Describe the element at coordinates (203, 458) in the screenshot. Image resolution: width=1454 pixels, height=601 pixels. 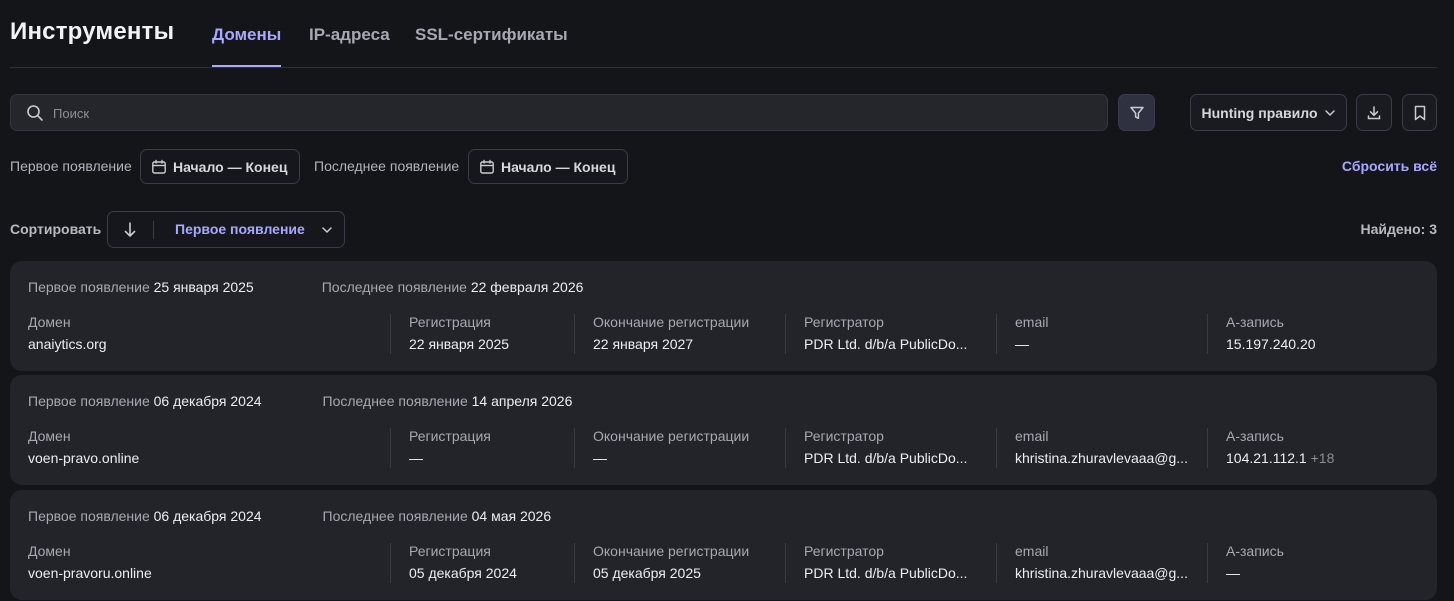
I see `domain-cell: voen-pravo.online` at that location.